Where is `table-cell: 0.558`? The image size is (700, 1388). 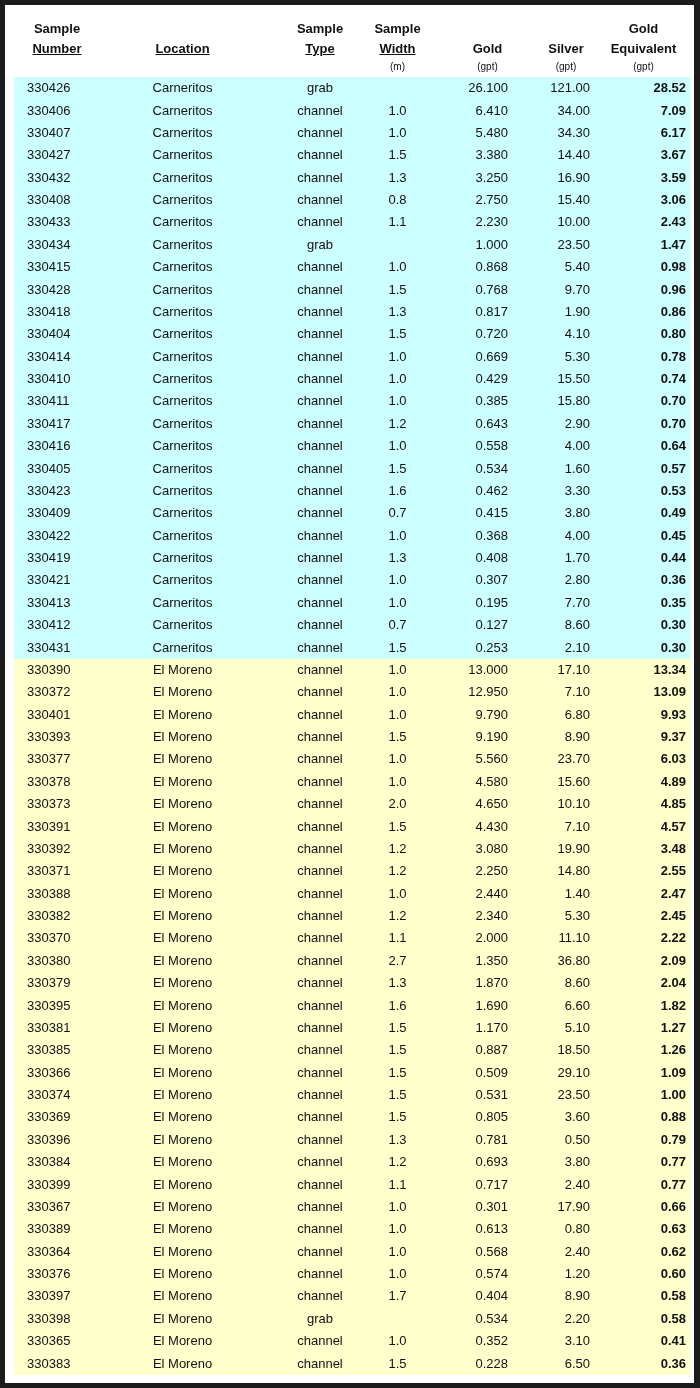 table-cell: 0.558 is located at coordinates (491, 446).